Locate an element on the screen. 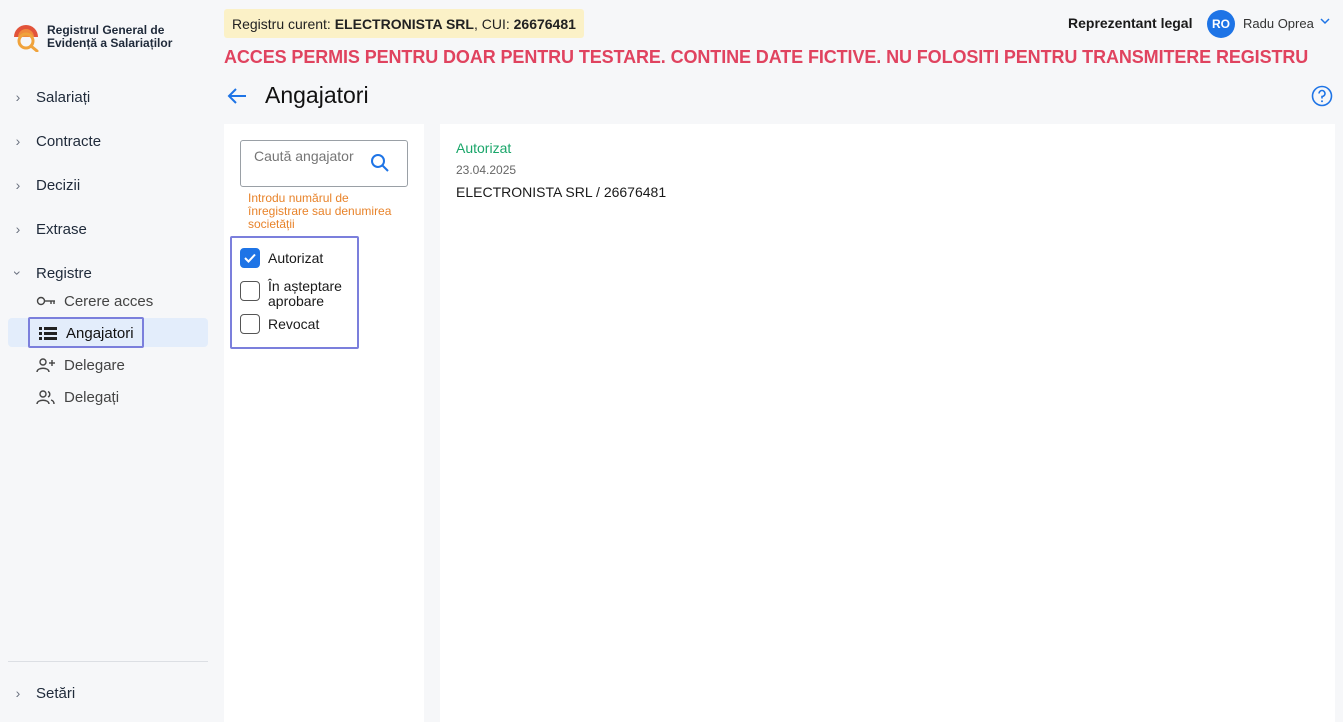 This screenshot has width=1343, height=722. sidebar-item-salariati: › Salariați is located at coordinates (51, 97).